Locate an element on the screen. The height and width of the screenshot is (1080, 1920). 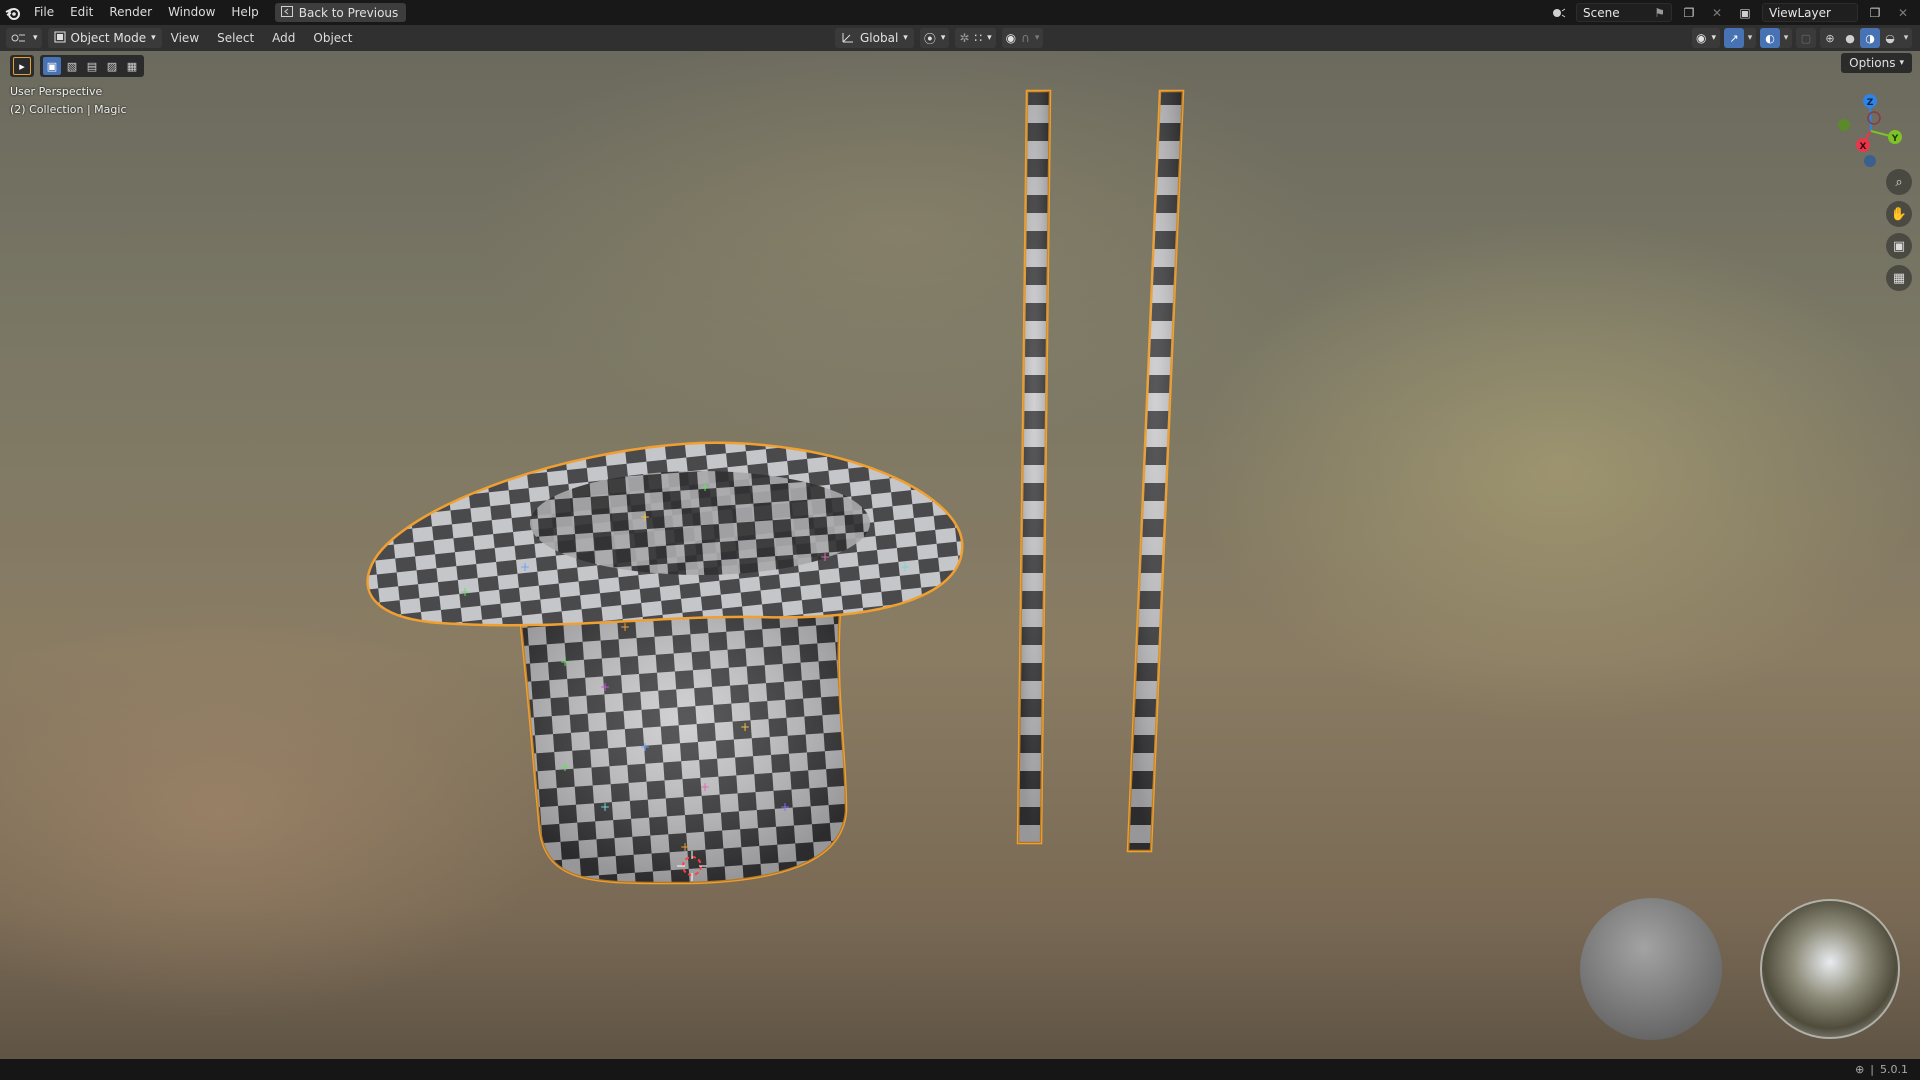
selection-mode-buttons: ▣ ▧ ▤ ▨ ▦ is located at coordinates (92, 66).